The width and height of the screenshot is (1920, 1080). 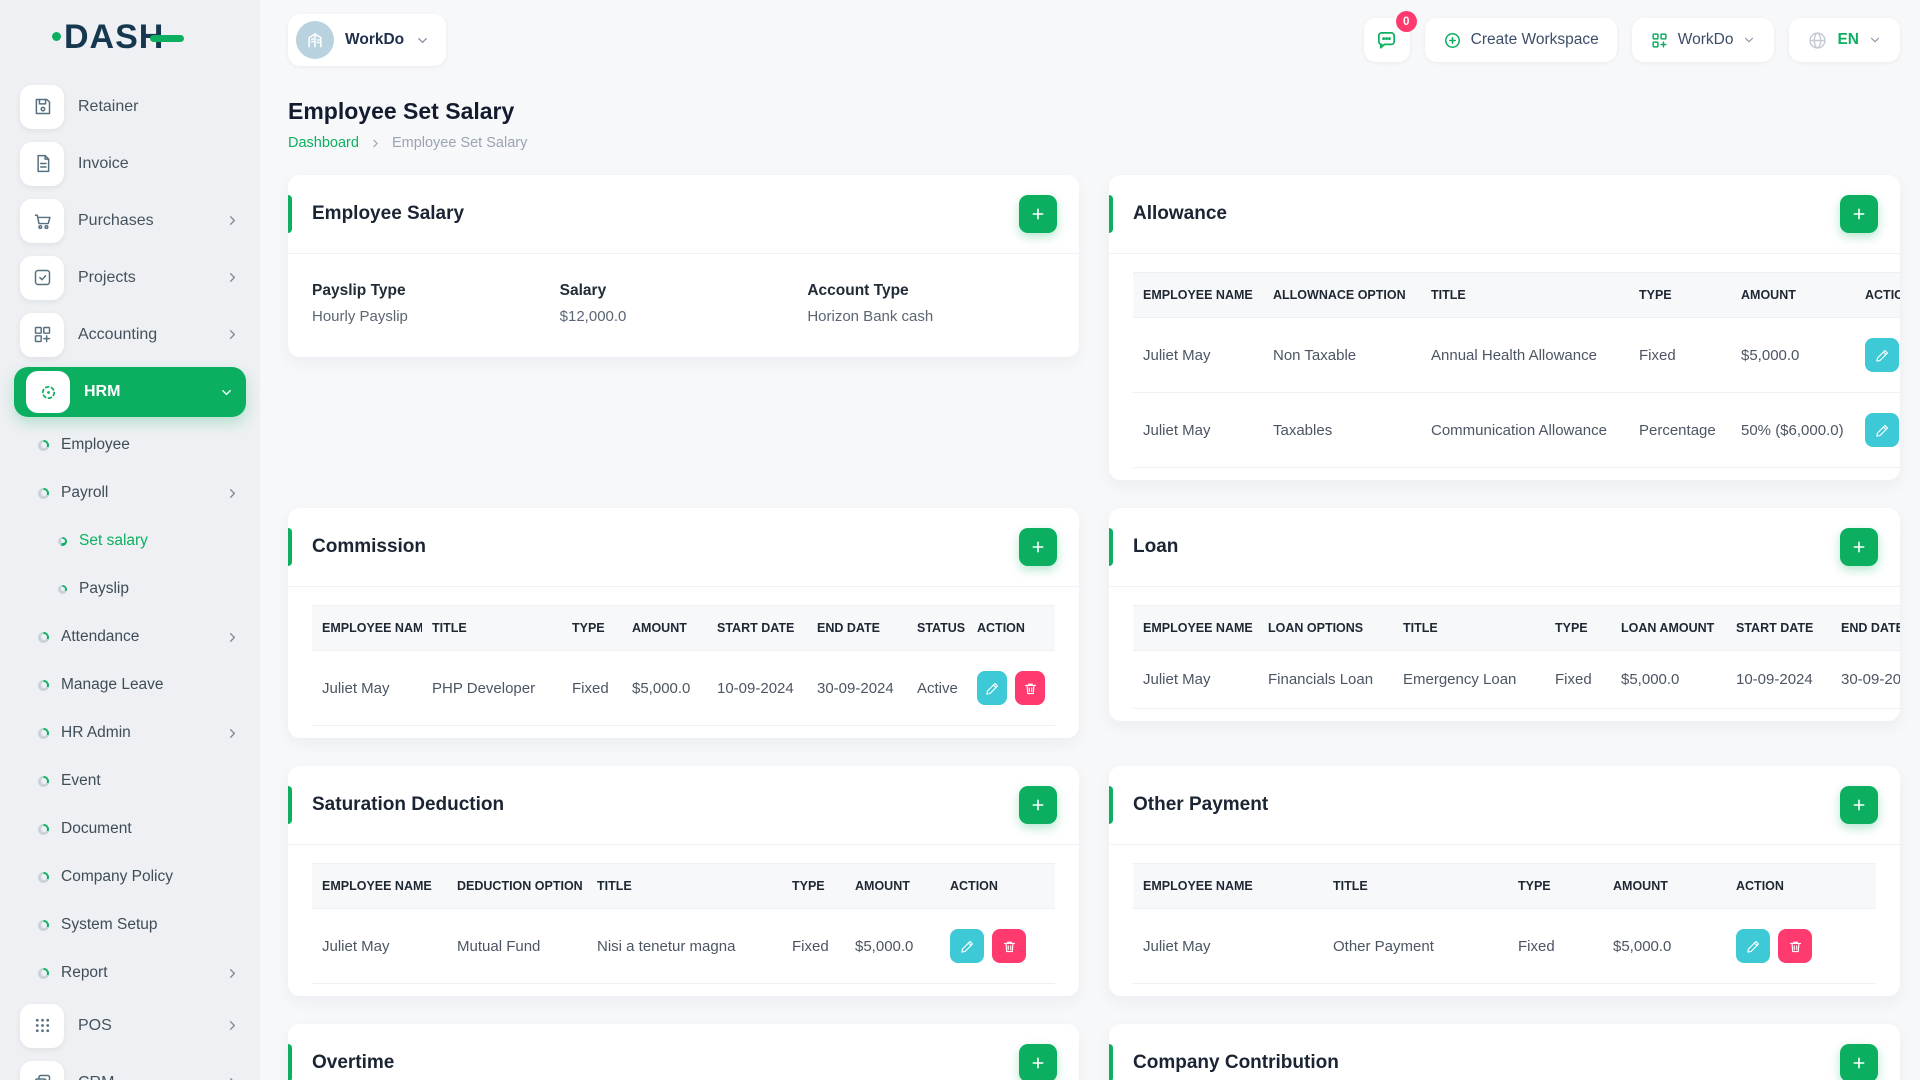 I want to click on add-company-contribution-button, so click(x=1859, y=1062).